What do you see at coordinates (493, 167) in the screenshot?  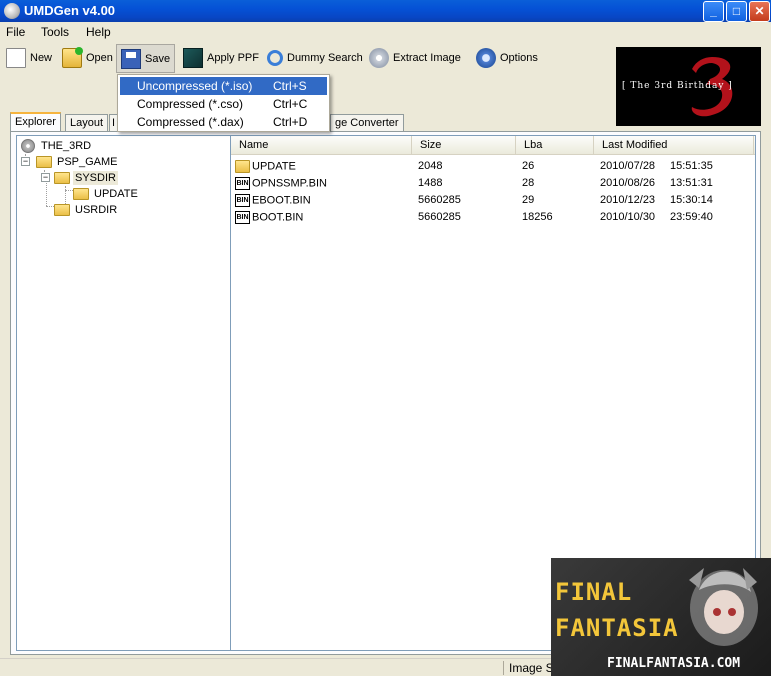 I see `table-row: UPDATE 2048 26 2010/07/28 15:51:35` at bounding box center [493, 167].